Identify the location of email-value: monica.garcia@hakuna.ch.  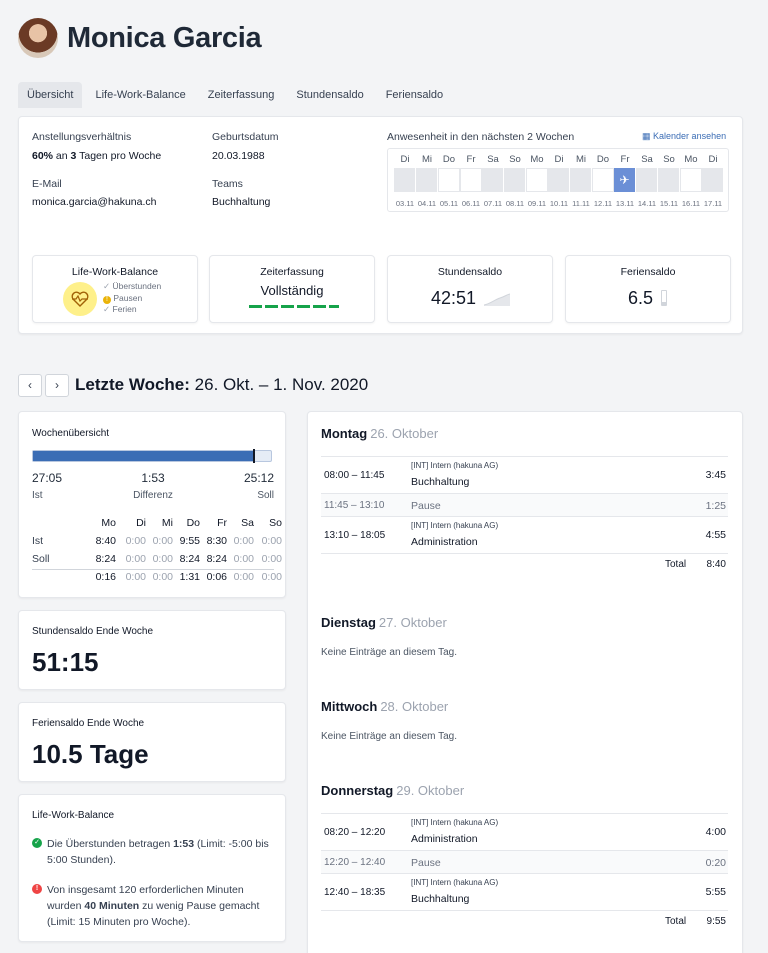
(94, 202).